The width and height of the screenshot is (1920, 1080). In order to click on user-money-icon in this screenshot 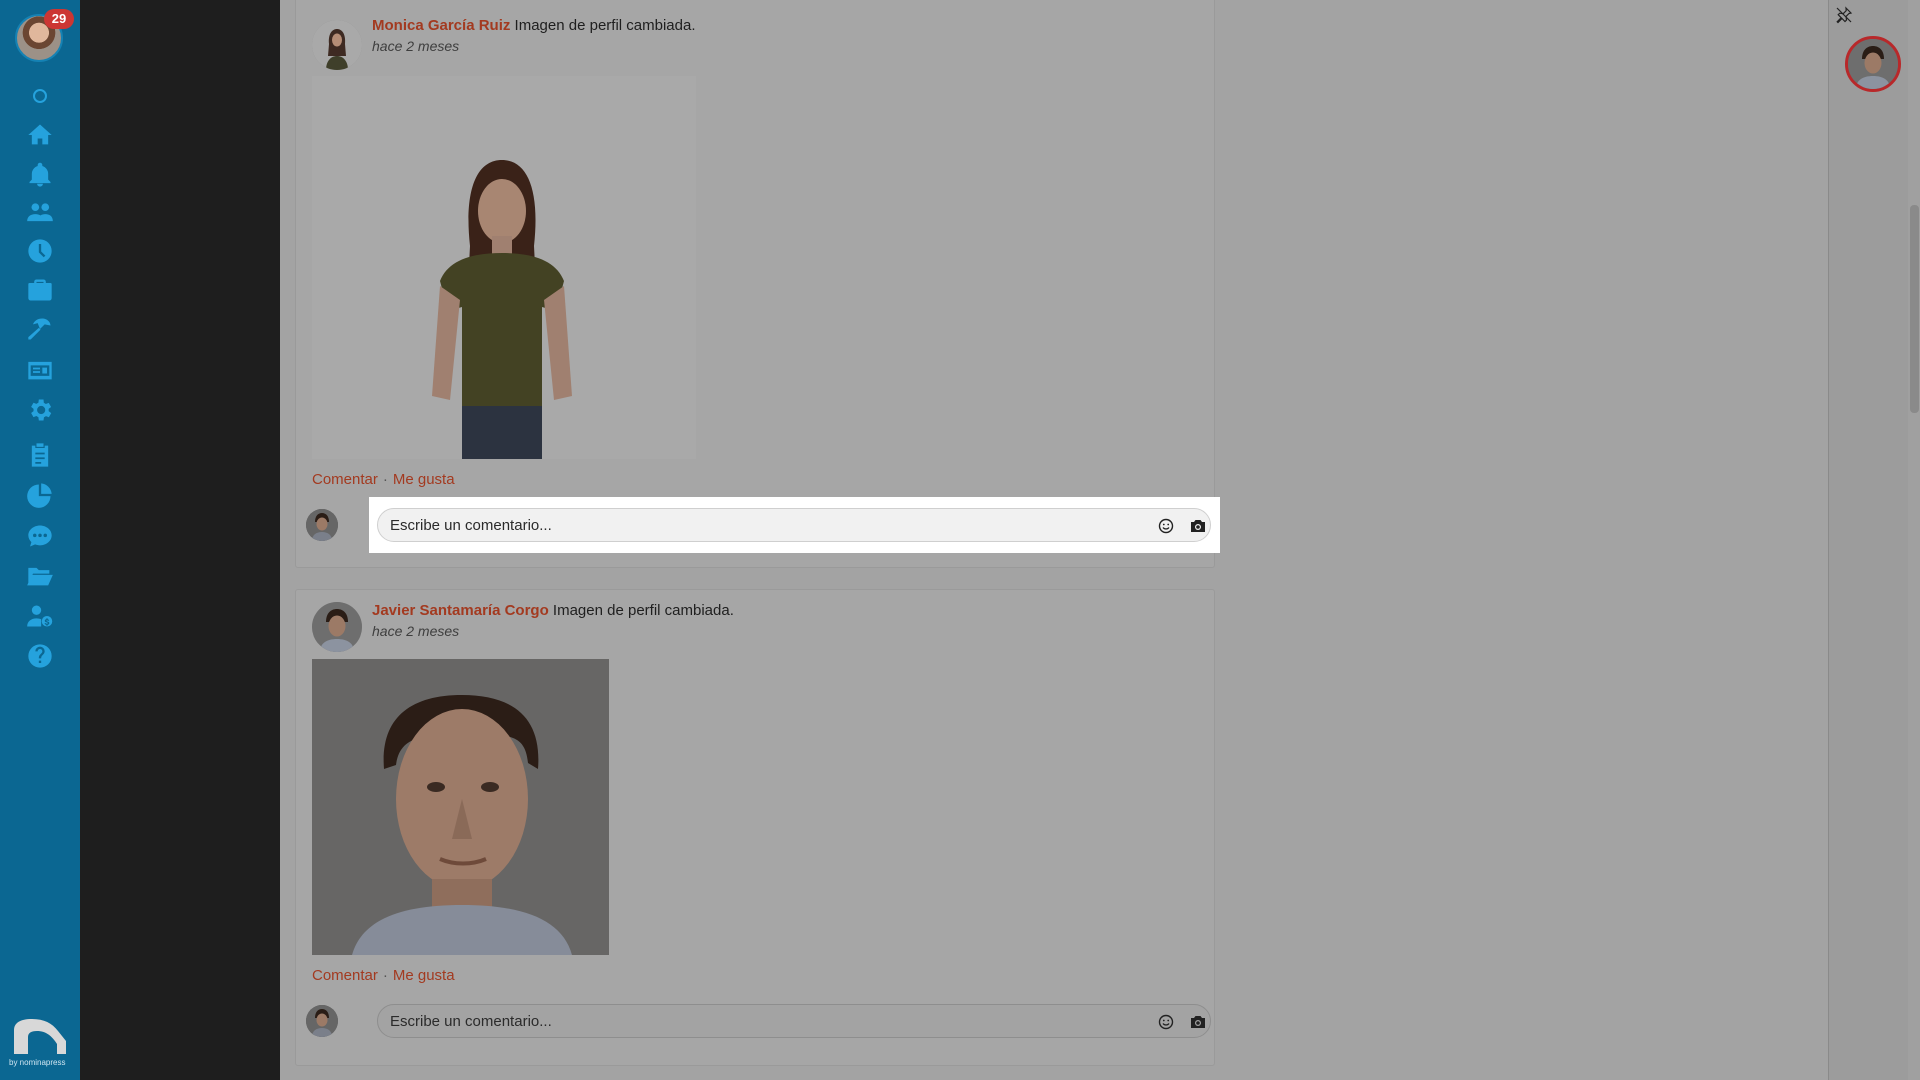, I will do `click(40, 616)`.